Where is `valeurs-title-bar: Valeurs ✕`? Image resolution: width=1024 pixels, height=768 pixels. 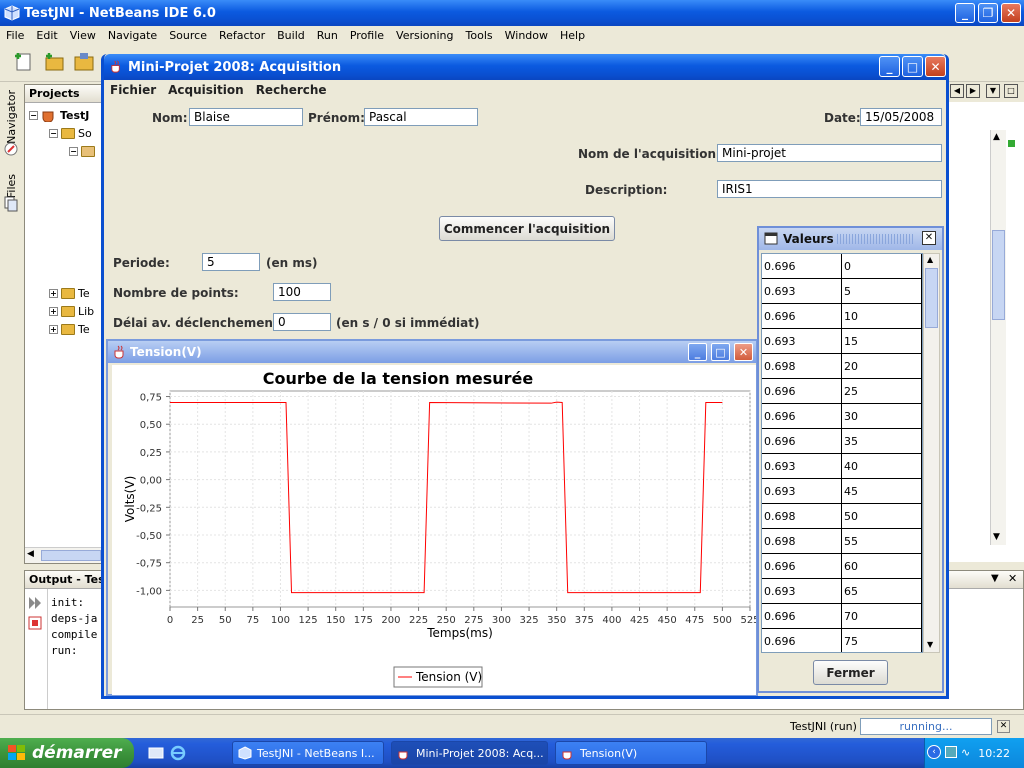
valeurs-title-bar: Valeurs ✕ is located at coordinates (850, 239).